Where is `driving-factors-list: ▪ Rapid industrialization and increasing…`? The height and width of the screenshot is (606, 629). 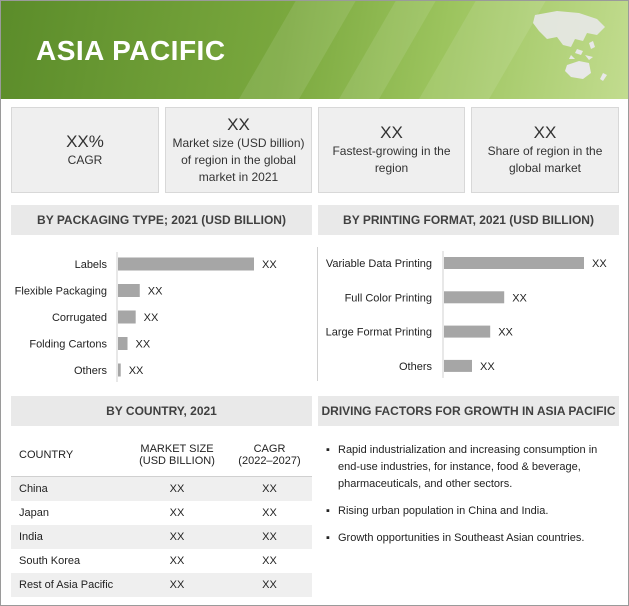
driving-factors-list: ▪ Rapid industrialization and increasing… is located at coordinates (472, 499).